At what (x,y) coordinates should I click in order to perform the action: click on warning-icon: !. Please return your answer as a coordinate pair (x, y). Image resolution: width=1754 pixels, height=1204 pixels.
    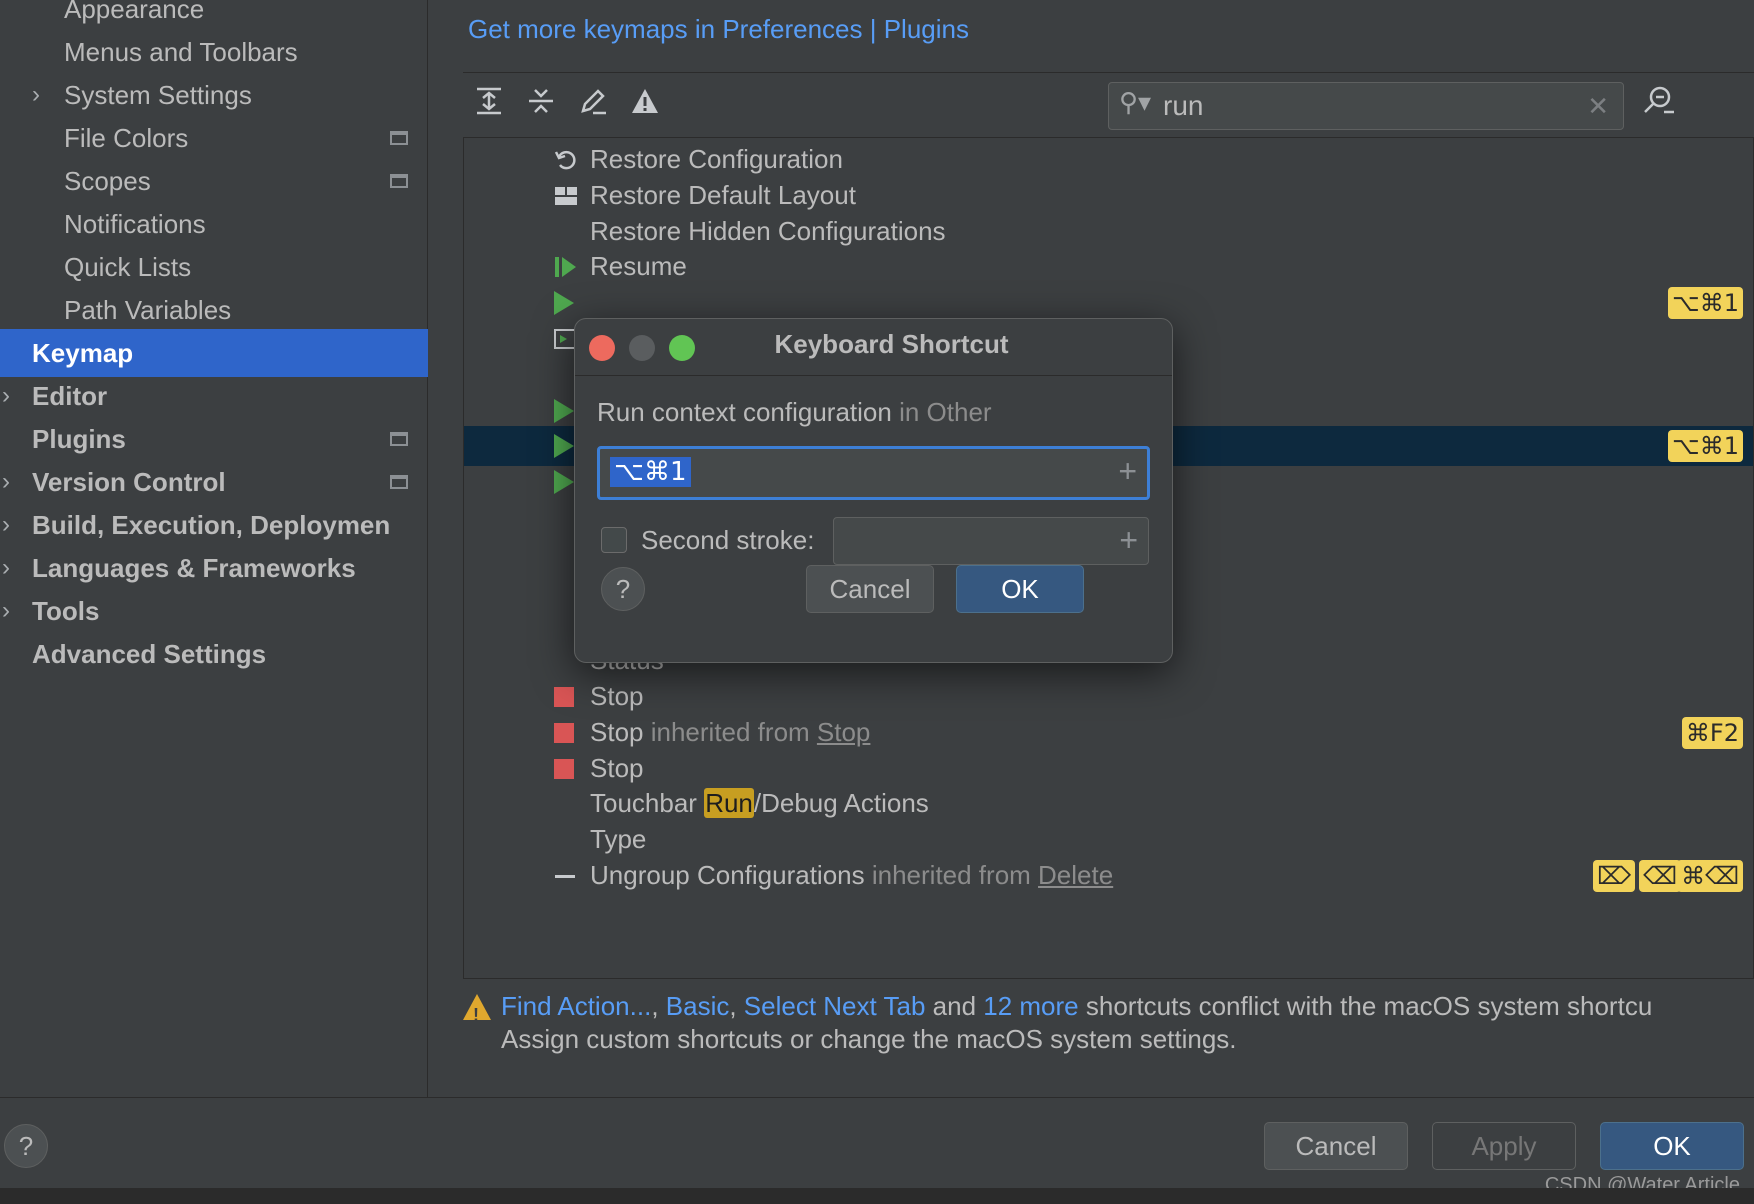
    Looking at the image, I should click on (477, 1009).